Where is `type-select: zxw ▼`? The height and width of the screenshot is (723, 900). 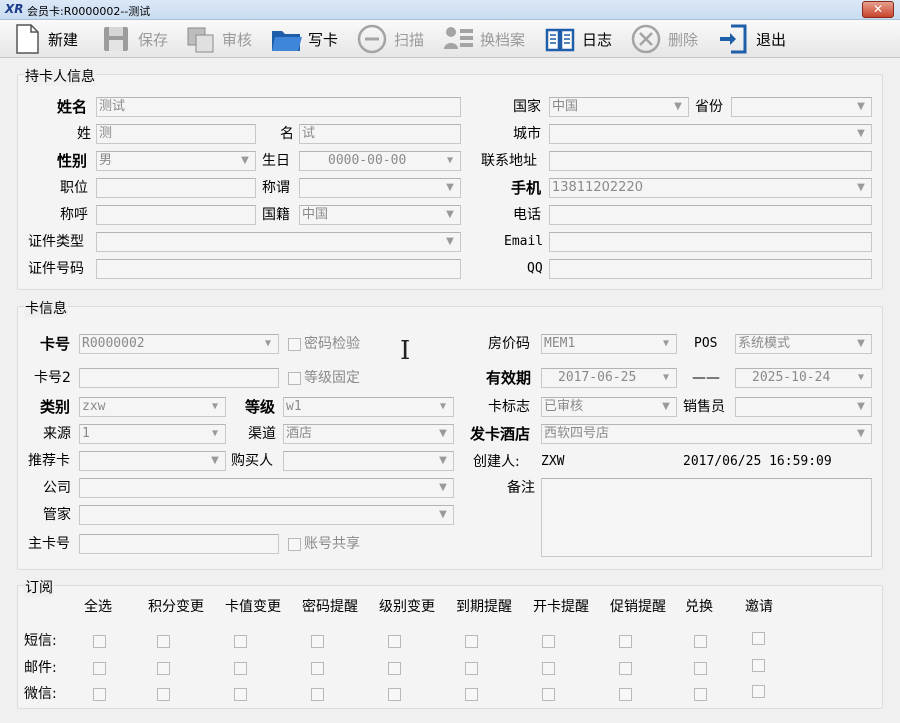 type-select: zxw ▼ is located at coordinates (152, 407).